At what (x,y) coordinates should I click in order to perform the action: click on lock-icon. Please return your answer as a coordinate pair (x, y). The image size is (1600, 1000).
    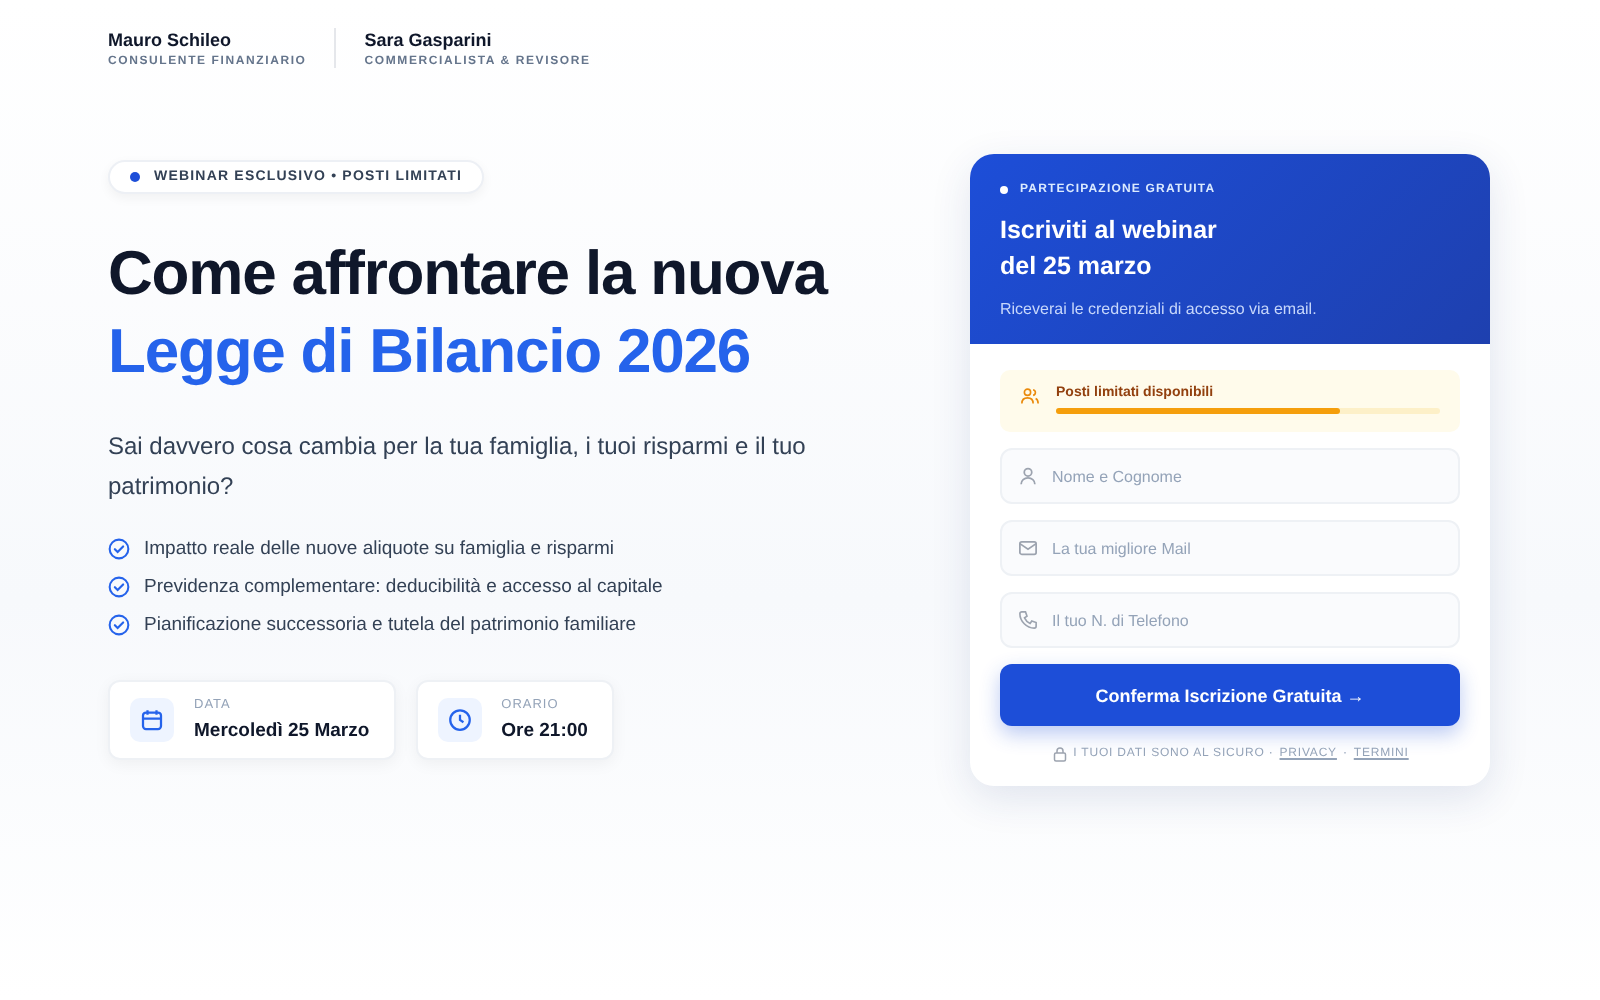
    Looking at the image, I should click on (1059, 754).